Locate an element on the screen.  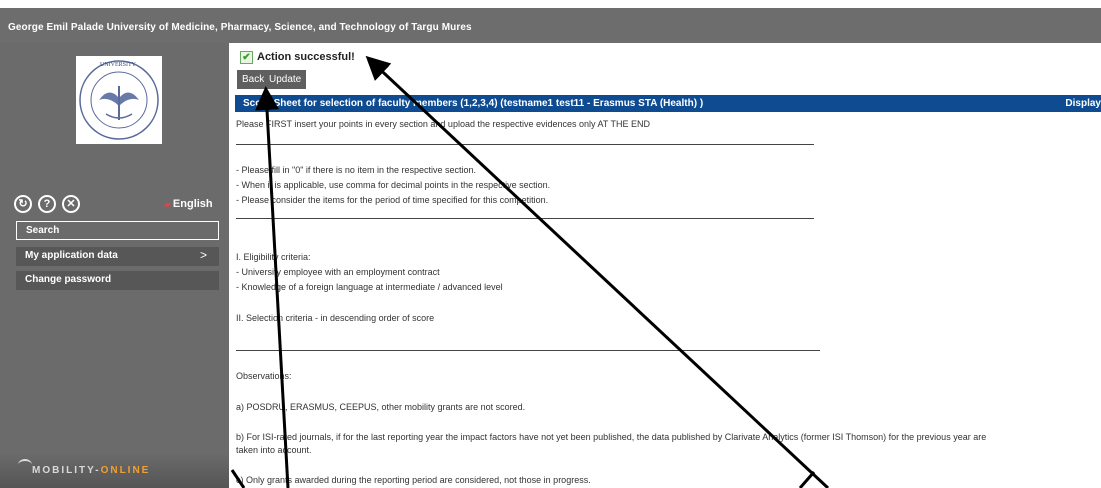
mobility-online-logo: MOBILITY-ONLINE is located at coordinates (114, 470).